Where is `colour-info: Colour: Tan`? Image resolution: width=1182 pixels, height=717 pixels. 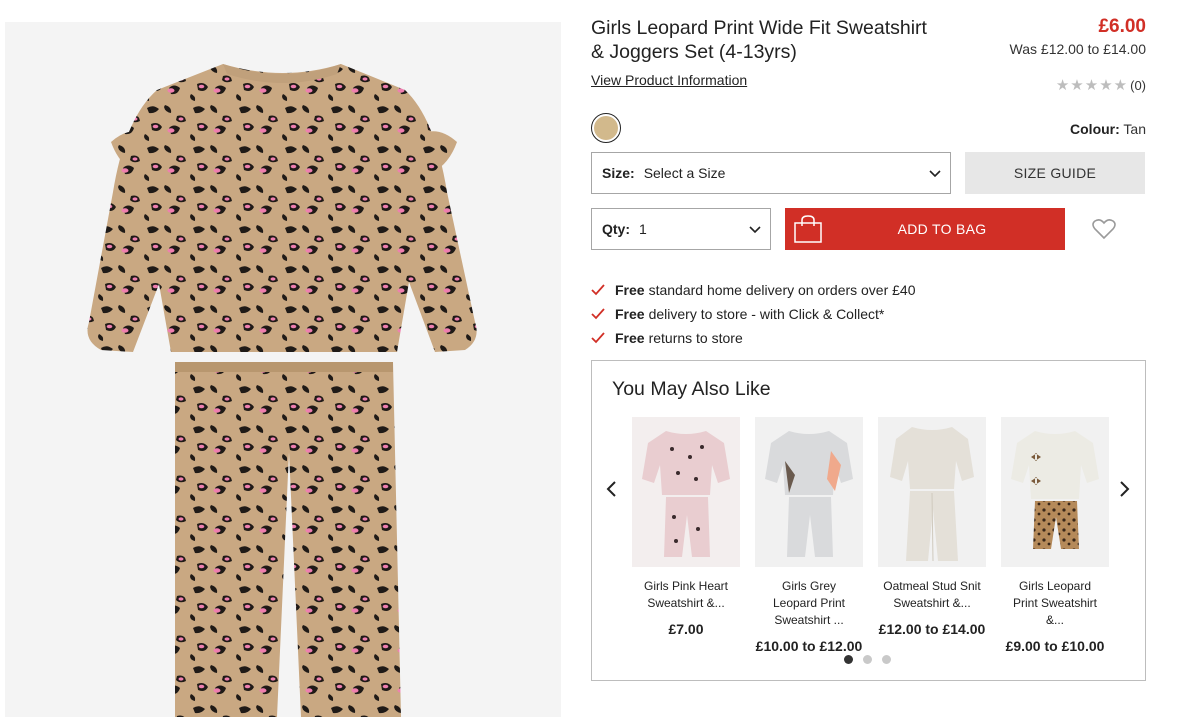
colour-info: Colour: Tan is located at coordinates (1108, 129).